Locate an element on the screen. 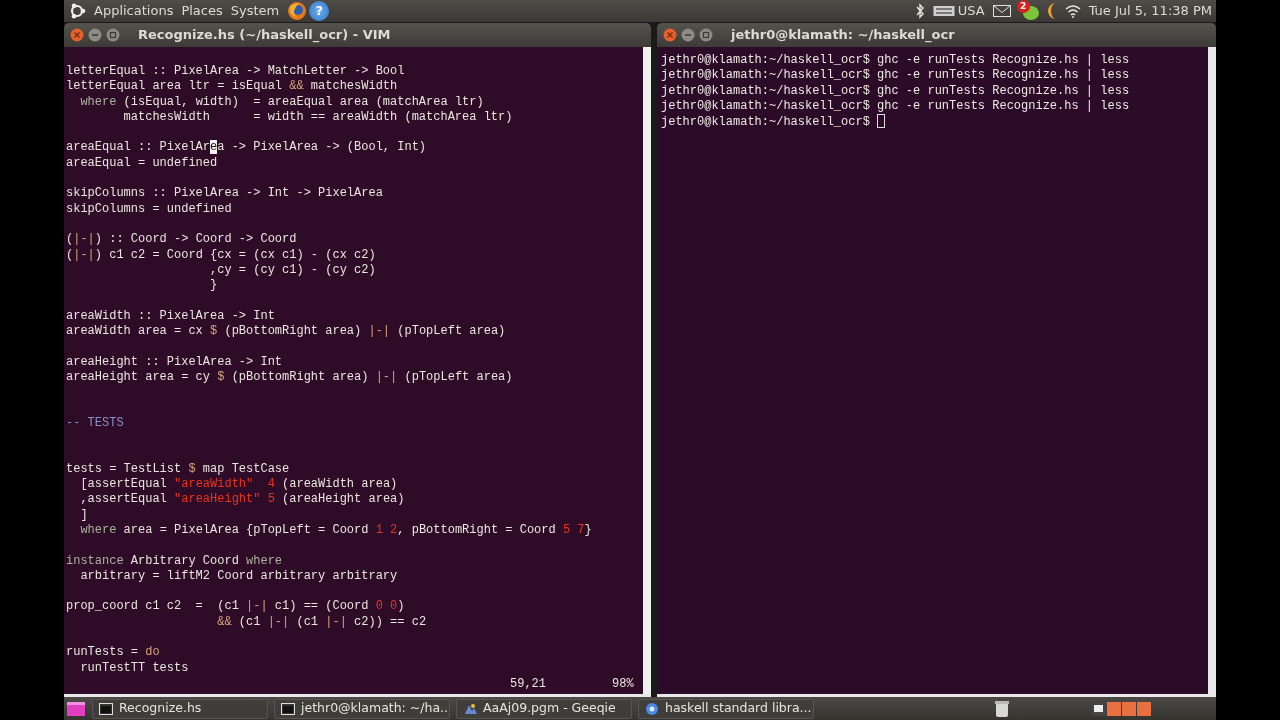  code-line: skipColumns :: PixelArea -> Int -> PixelArea is located at coordinates (225, 194).